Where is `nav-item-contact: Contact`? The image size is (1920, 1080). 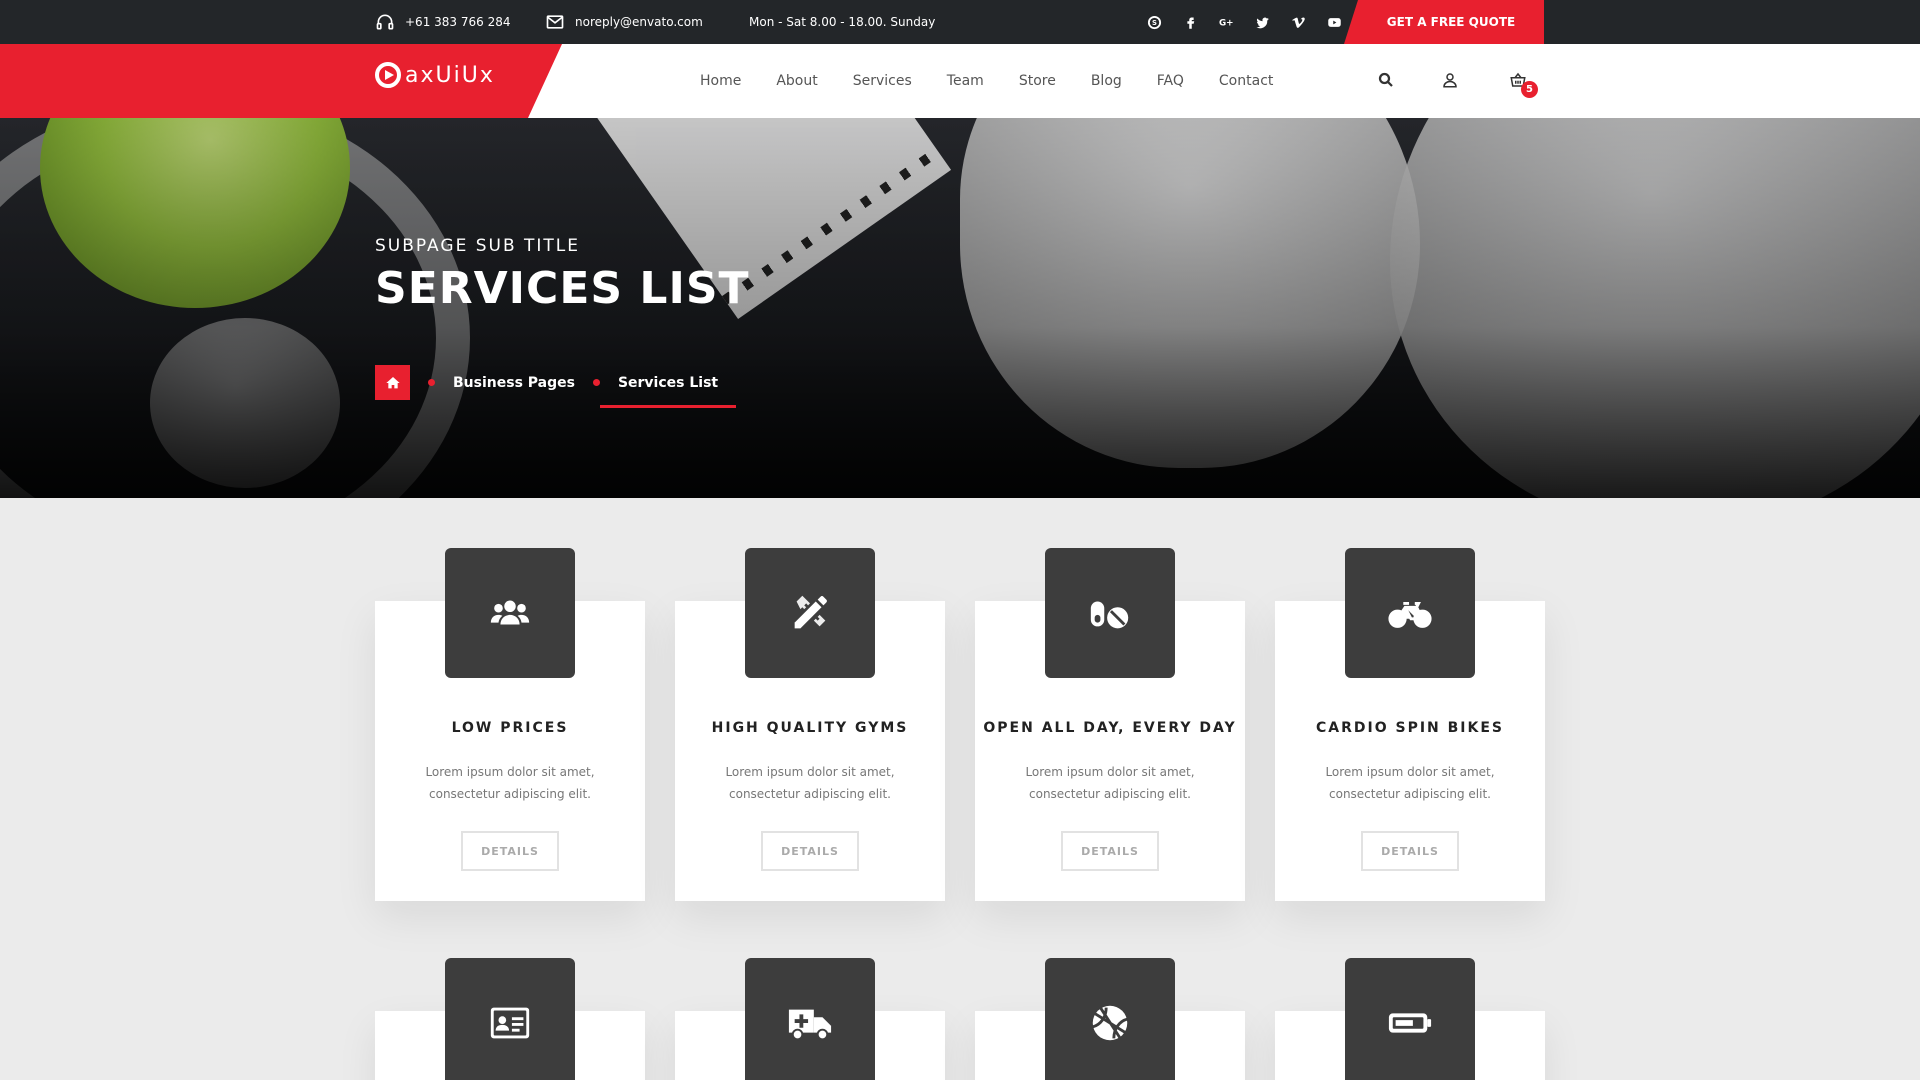 nav-item-contact: Contact is located at coordinates (1246, 81).